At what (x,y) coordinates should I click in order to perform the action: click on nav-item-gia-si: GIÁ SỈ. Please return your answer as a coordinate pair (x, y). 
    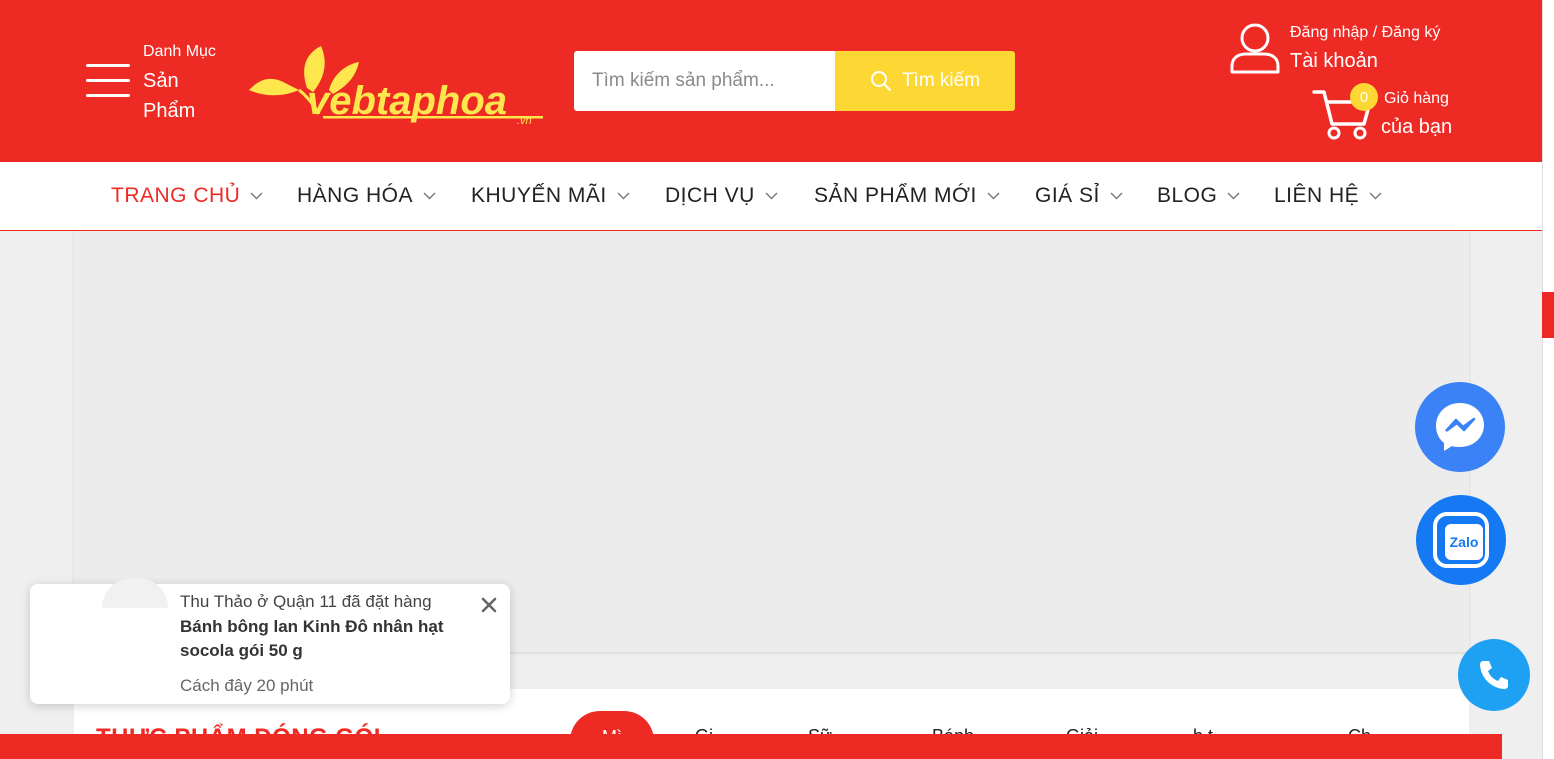
    Looking at the image, I should click on (1079, 196).